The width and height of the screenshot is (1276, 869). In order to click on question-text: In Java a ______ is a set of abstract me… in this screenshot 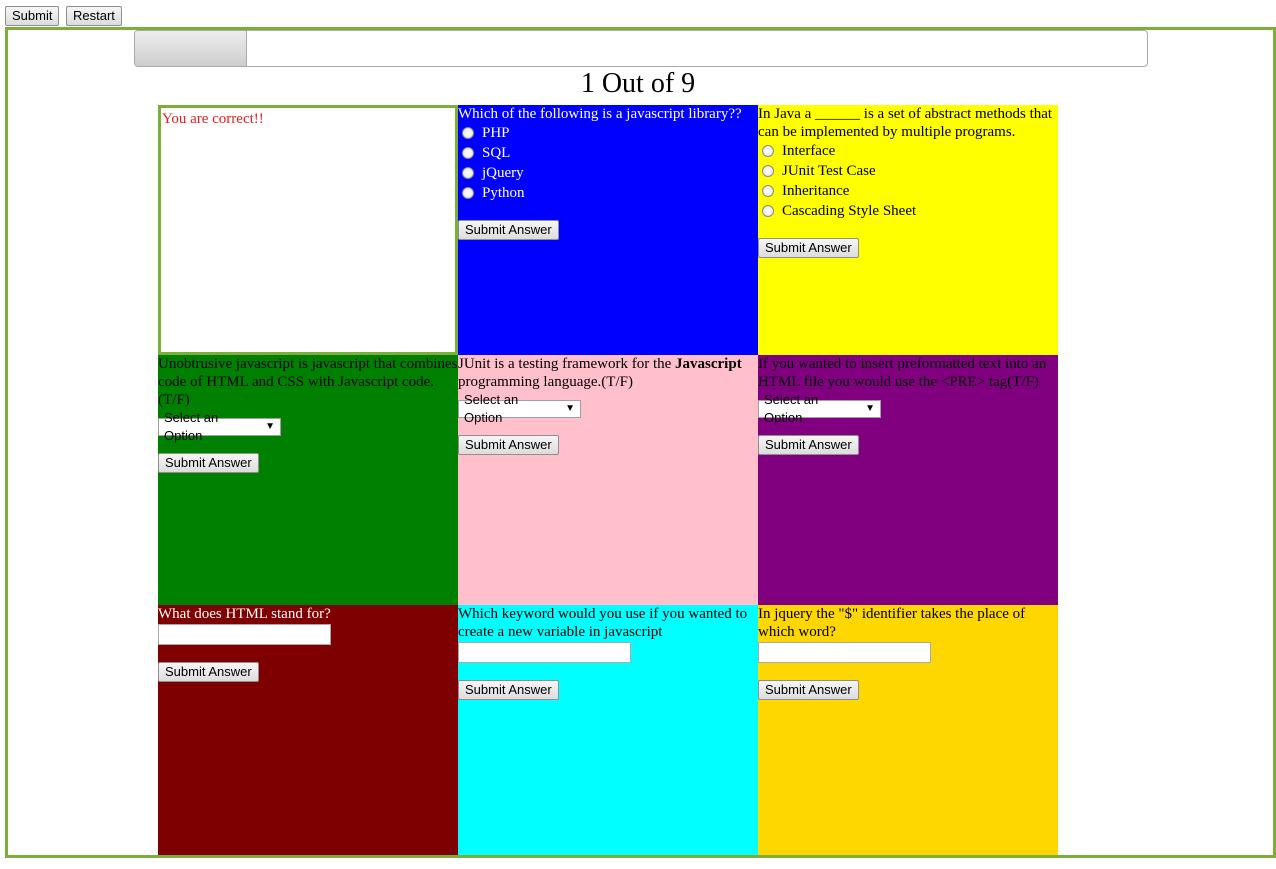, I will do `click(905, 123)`.